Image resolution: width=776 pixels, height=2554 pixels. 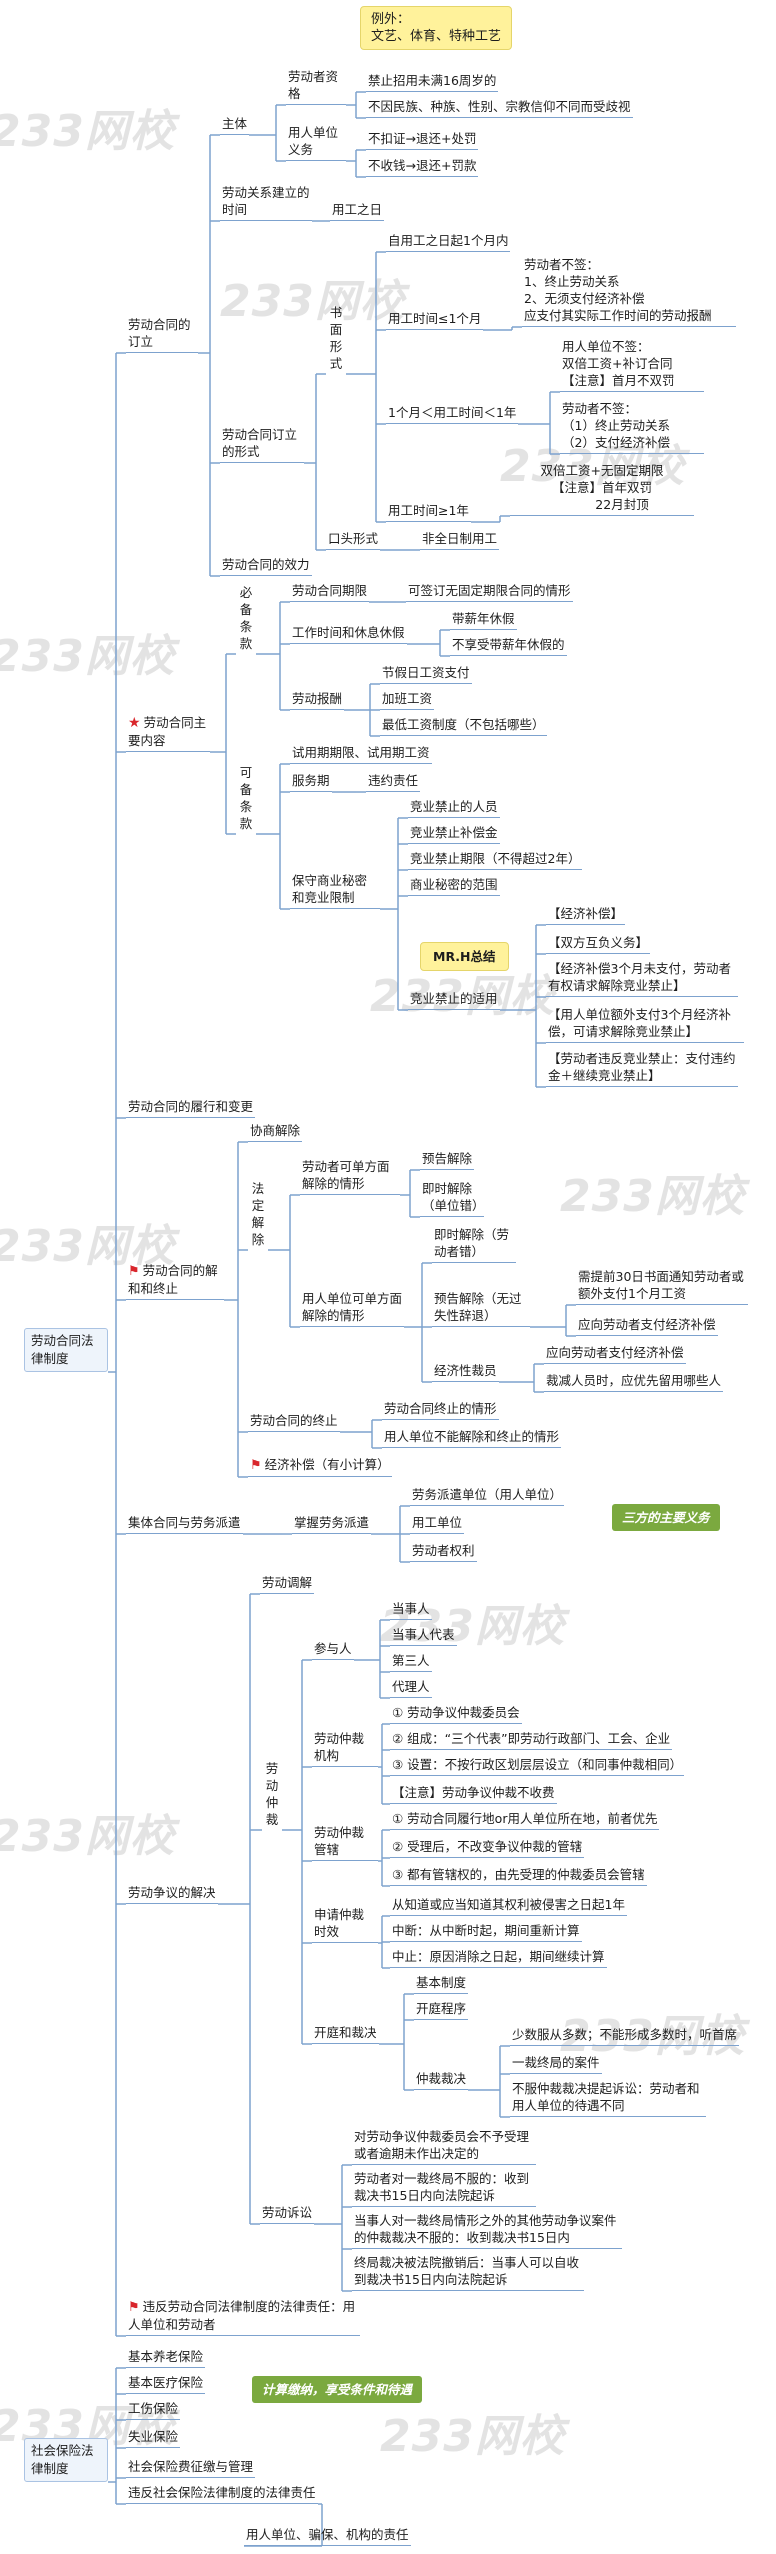 What do you see at coordinates (625, 2036) in the screenshot?
I see `leaf: 少数服从多数；不能形成多数时，听首席` at bounding box center [625, 2036].